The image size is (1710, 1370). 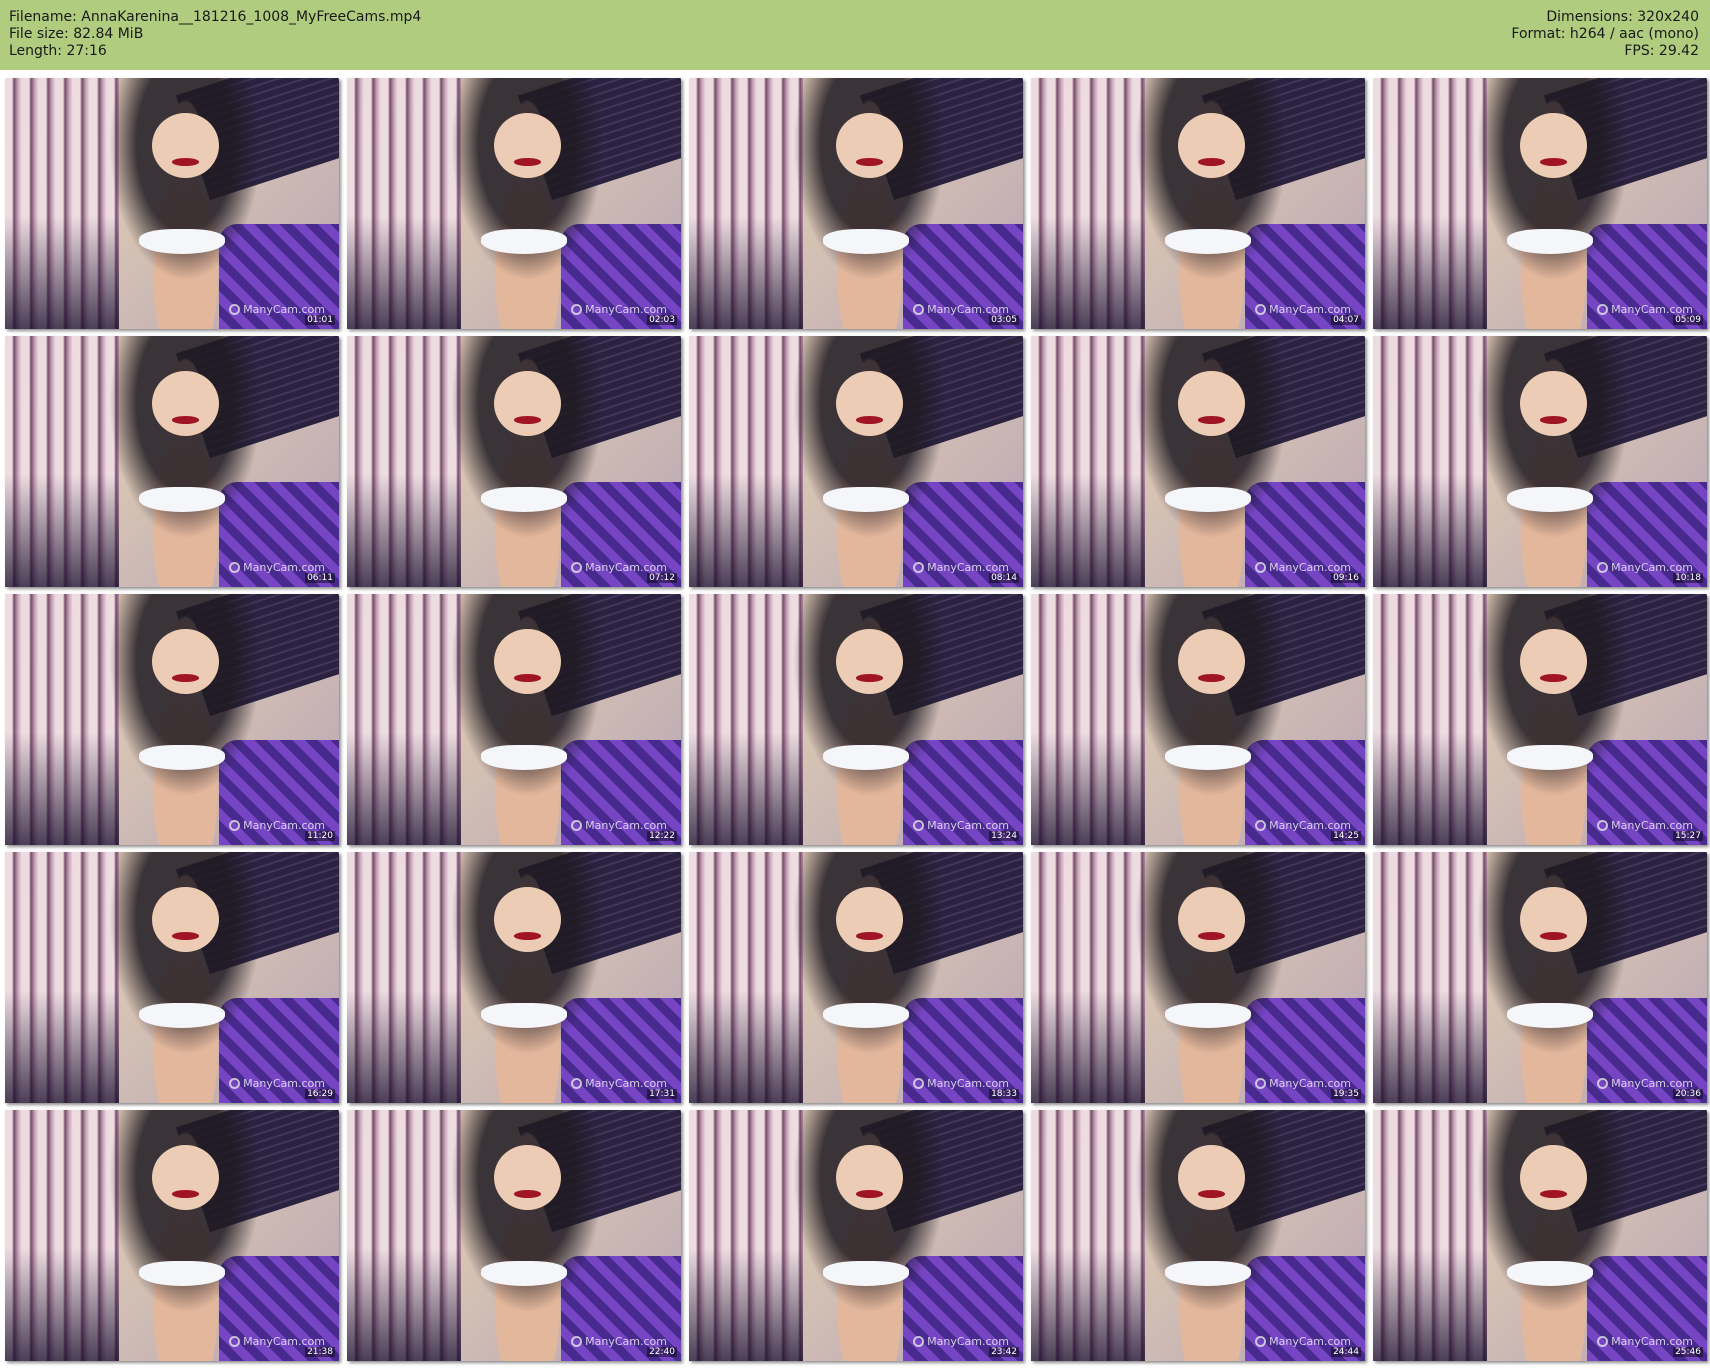 What do you see at coordinates (1688, 1094) in the screenshot?
I see `thumbnail-timestamp: 20:36` at bounding box center [1688, 1094].